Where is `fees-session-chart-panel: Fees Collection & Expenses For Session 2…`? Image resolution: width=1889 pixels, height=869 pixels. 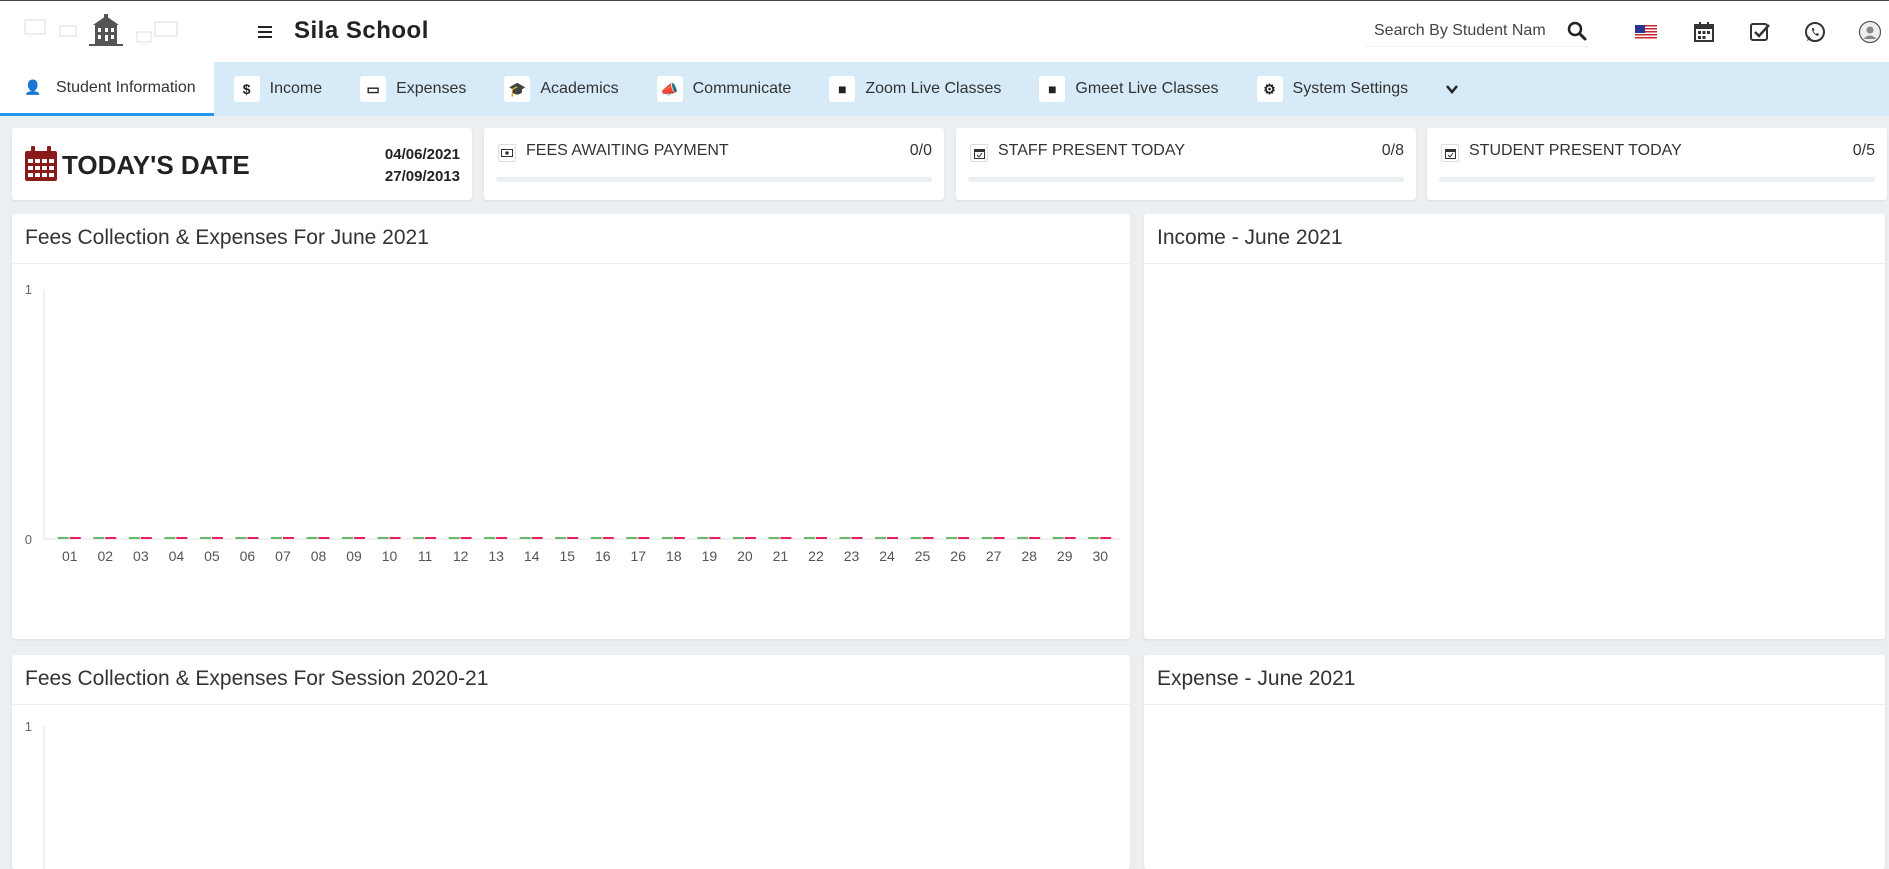 fees-session-chart-panel: Fees Collection & Expenses For Session 2… is located at coordinates (571, 762).